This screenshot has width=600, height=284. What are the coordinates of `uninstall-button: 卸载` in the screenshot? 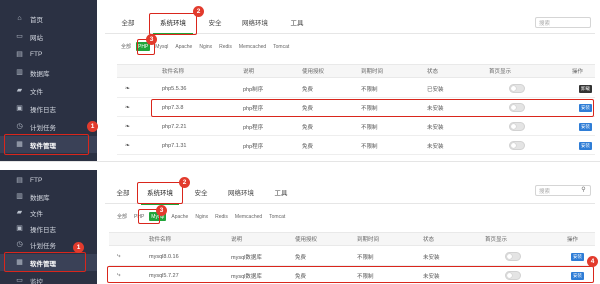 It's located at (585, 89).